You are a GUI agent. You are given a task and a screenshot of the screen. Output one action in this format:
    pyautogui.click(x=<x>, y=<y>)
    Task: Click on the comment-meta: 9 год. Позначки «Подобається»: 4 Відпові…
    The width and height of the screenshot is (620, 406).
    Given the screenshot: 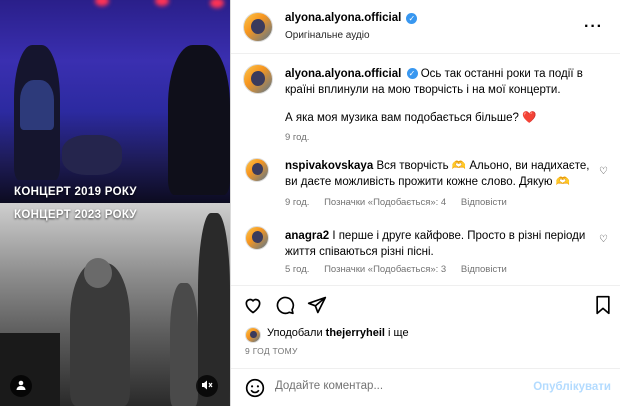 What is the action you would take?
    pyautogui.click(x=402, y=202)
    